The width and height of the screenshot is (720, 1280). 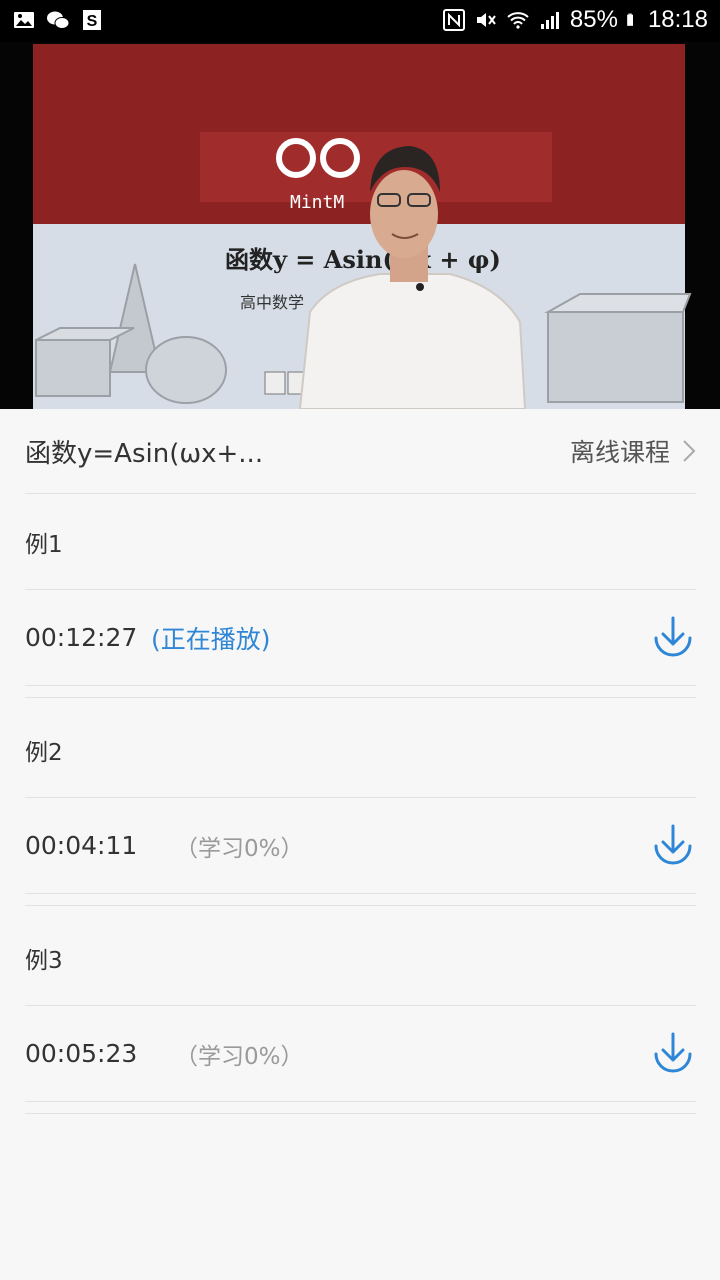 I want to click on chevron-right-icon, so click(x=689, y=451).